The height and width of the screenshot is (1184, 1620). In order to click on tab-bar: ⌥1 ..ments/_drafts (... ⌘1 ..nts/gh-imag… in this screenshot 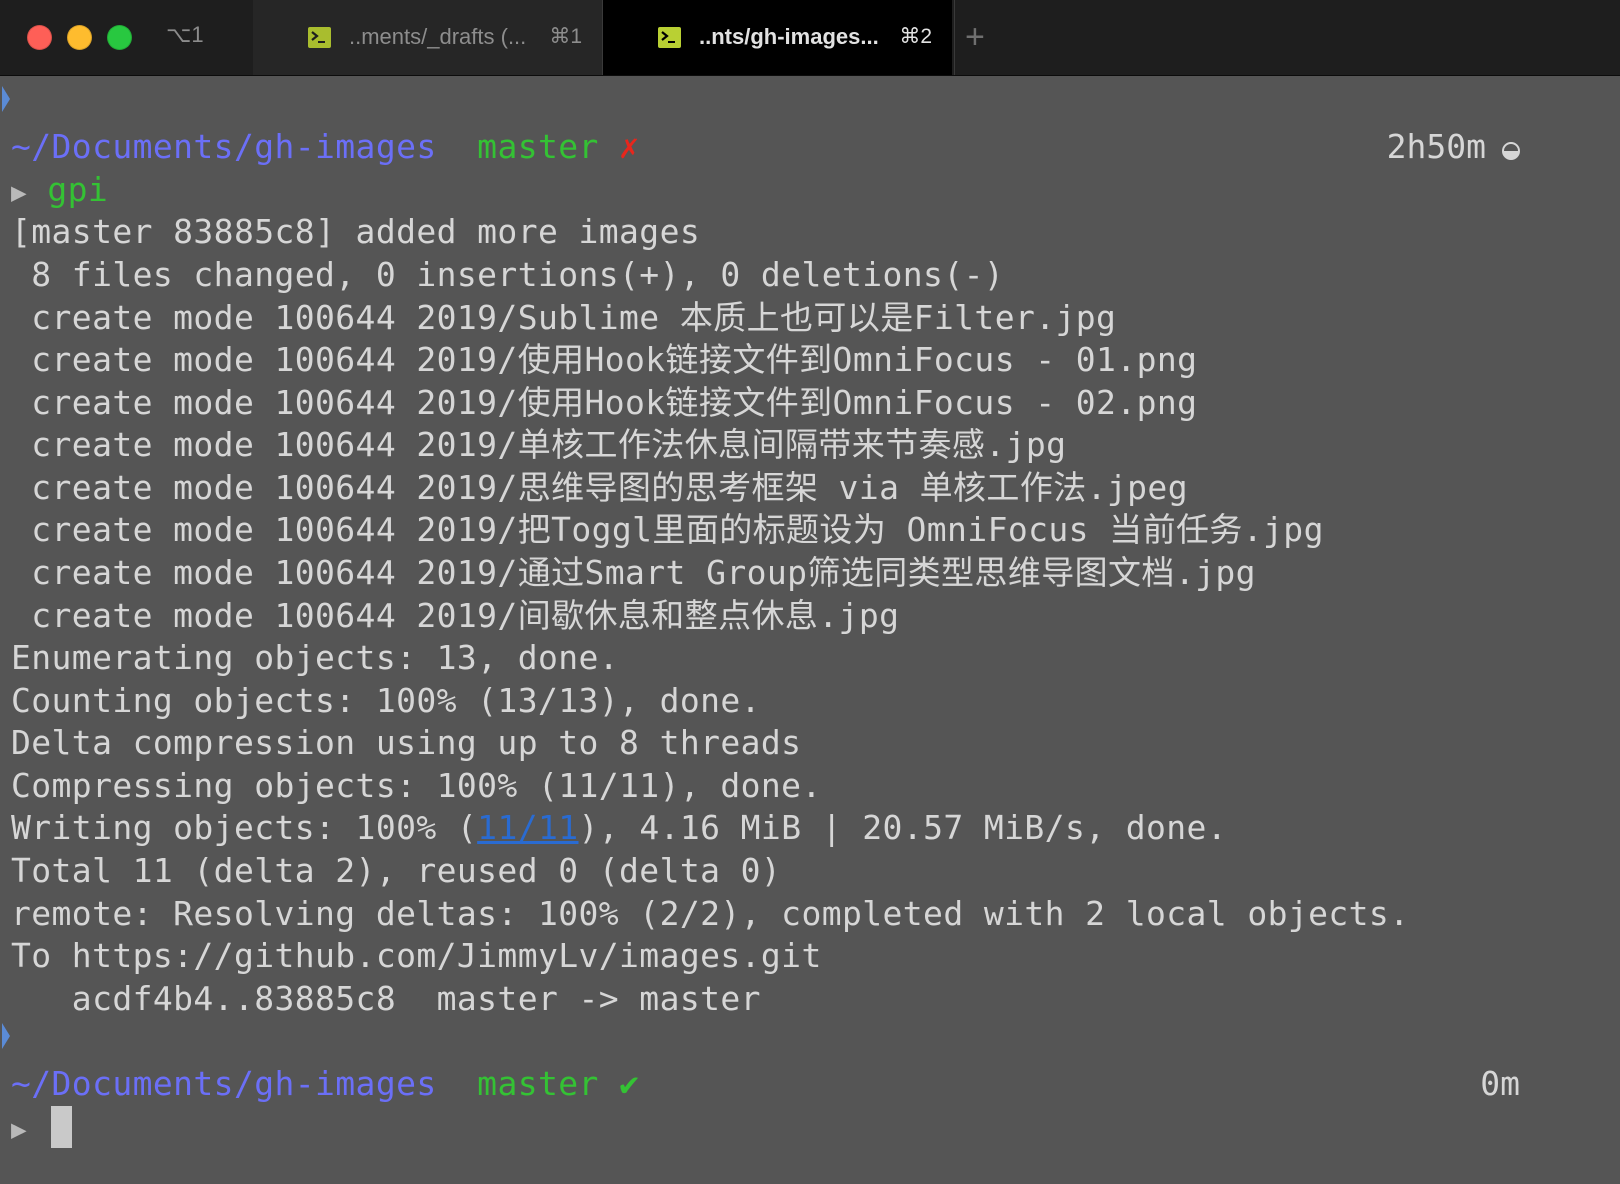, I will do `click(810, 38)`.